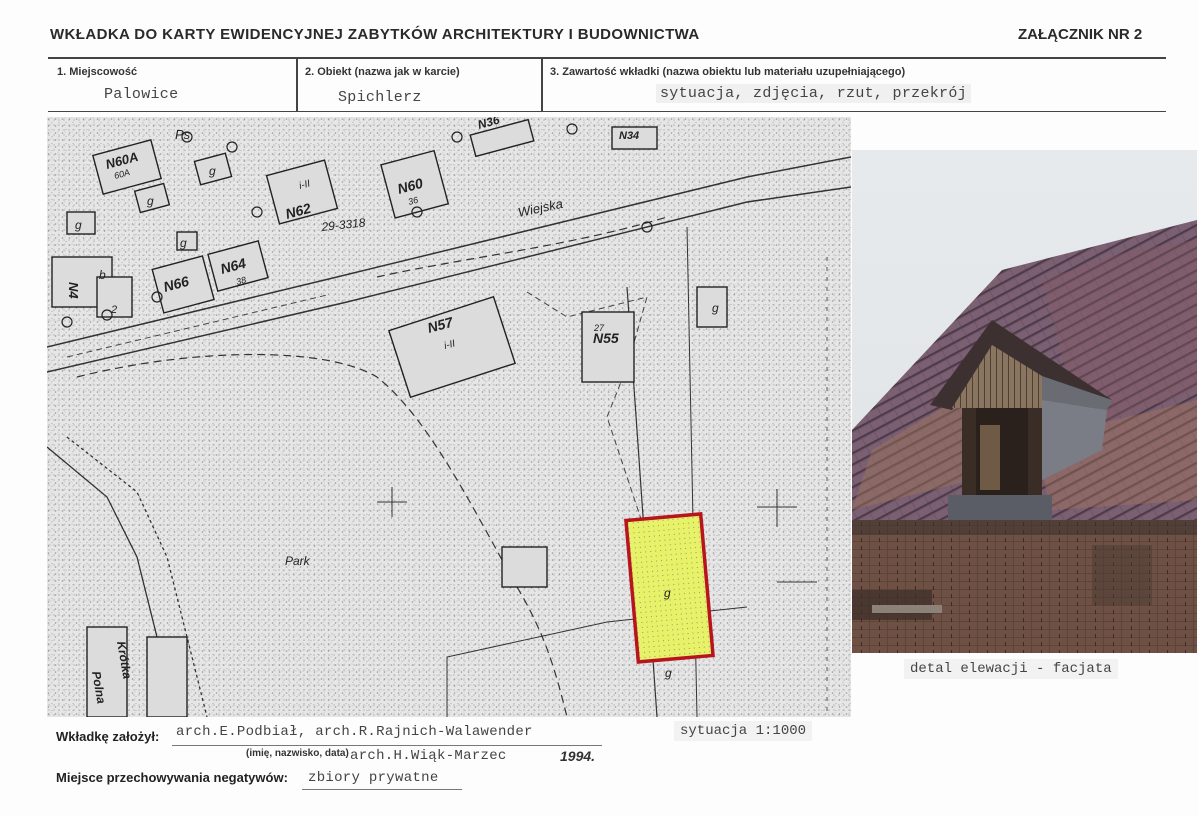 Image resolution: width=1199 pixels, height=816 pixels. I want to click on map-label-g6: g, so click(668, 673).